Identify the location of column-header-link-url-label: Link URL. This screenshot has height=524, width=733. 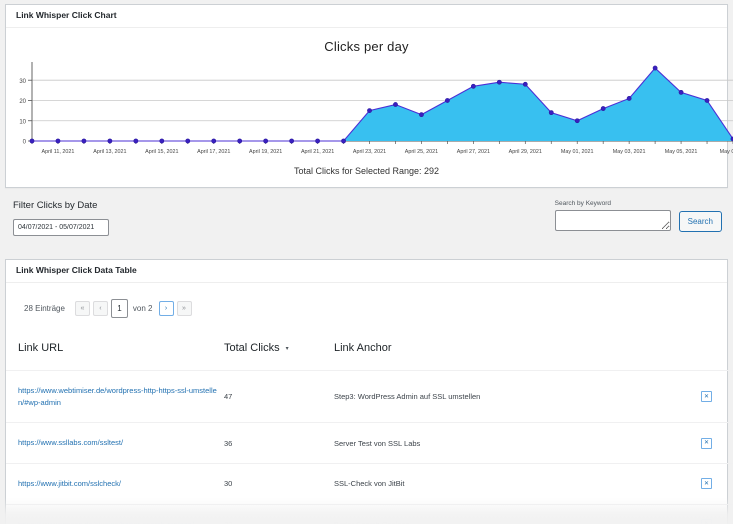
(41, 348).